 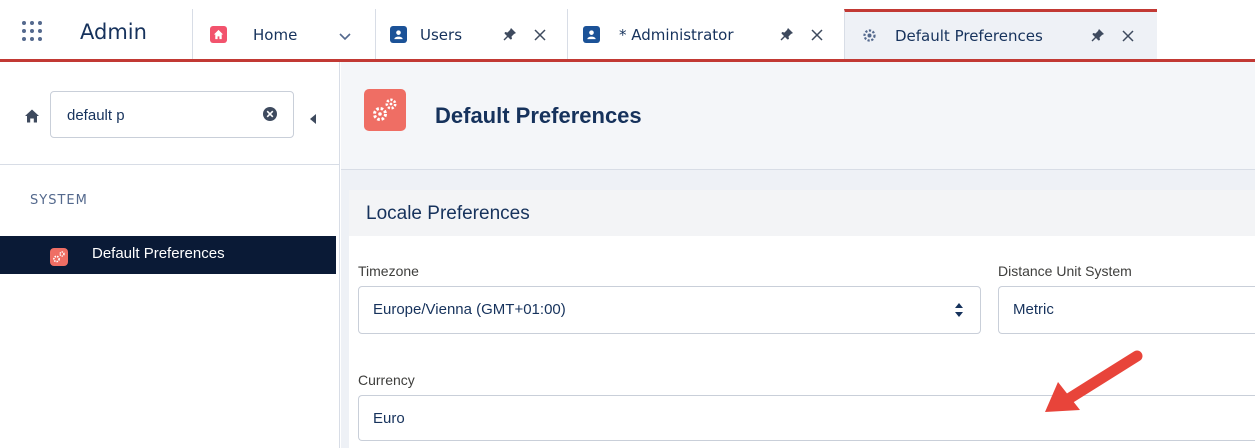 What do you see at coordinates (270, 114) in the screenshot?
I see `clear-icon` at bounding box center [270, 114].